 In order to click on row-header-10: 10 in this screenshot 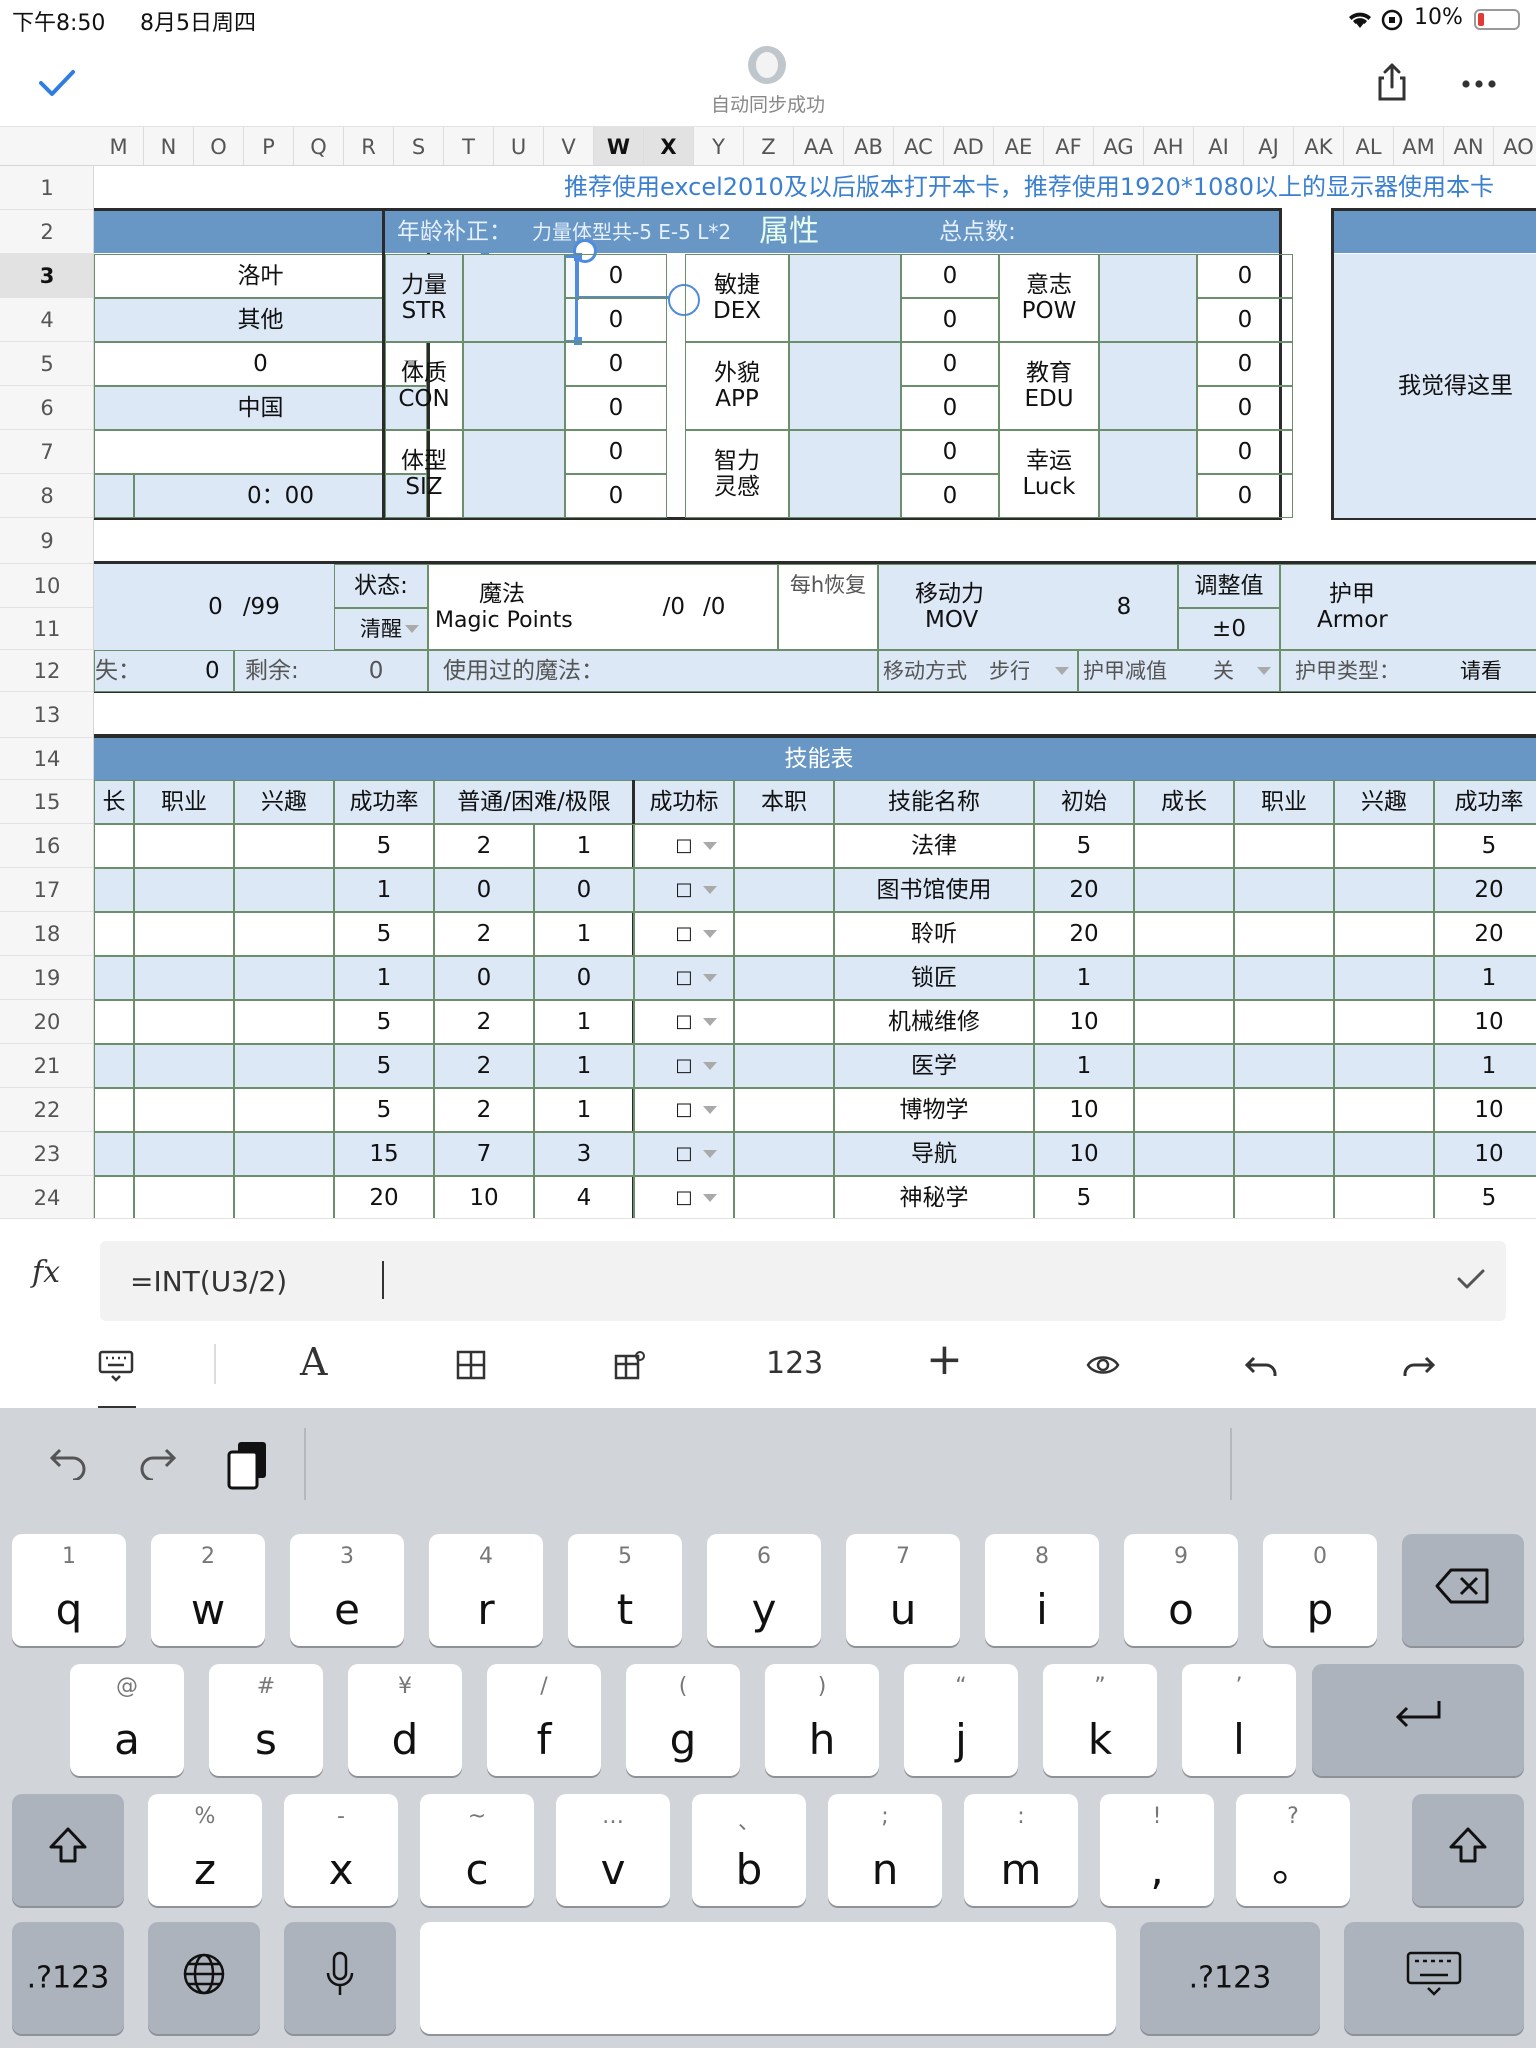, I will do `click(46, 586)`.